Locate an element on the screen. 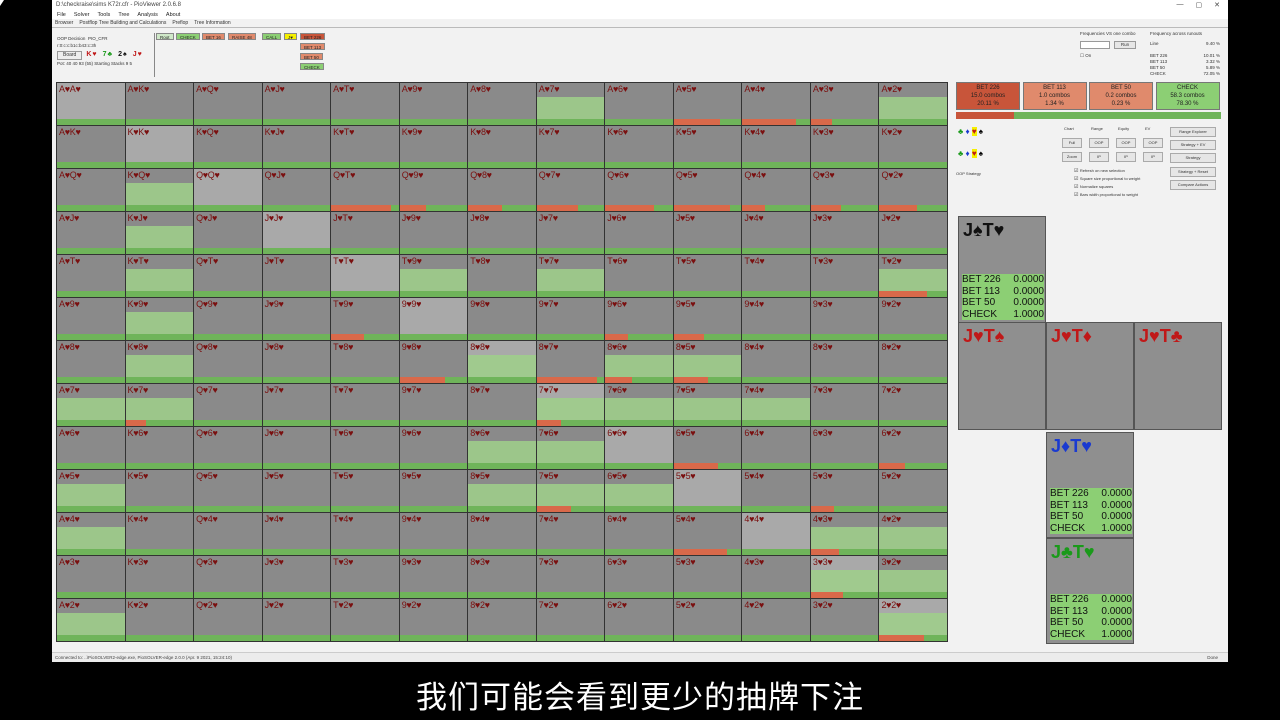 Image resolution: width=1280 pixels, height=720 pixels. hand-cell: 9♥4♥ is located at coordinates (776, 319).